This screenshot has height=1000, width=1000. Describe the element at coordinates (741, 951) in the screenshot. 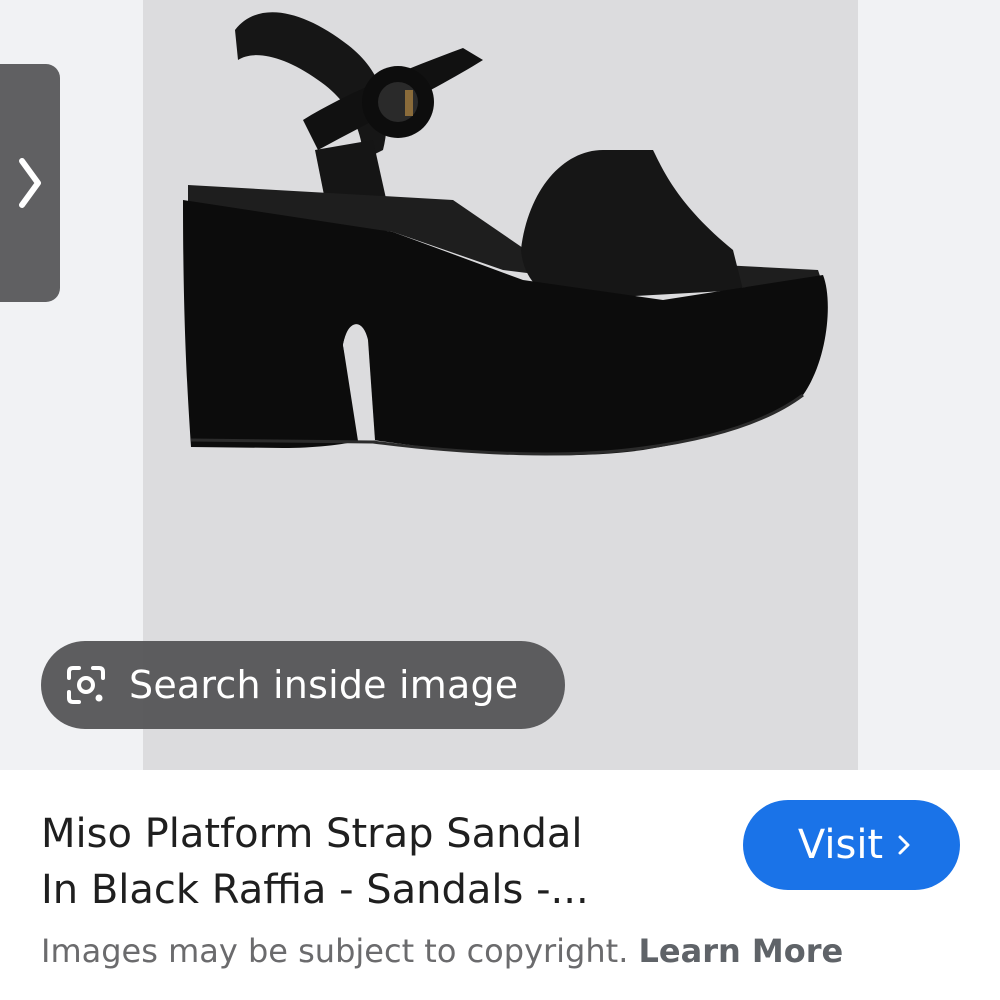

I see `learn-more-link: Learn More` at that location.